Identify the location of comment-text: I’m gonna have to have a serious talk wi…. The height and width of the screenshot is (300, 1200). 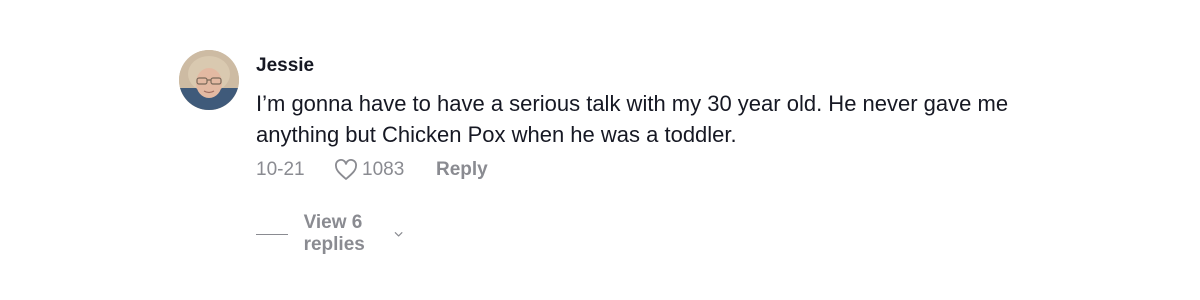
(632, 119).